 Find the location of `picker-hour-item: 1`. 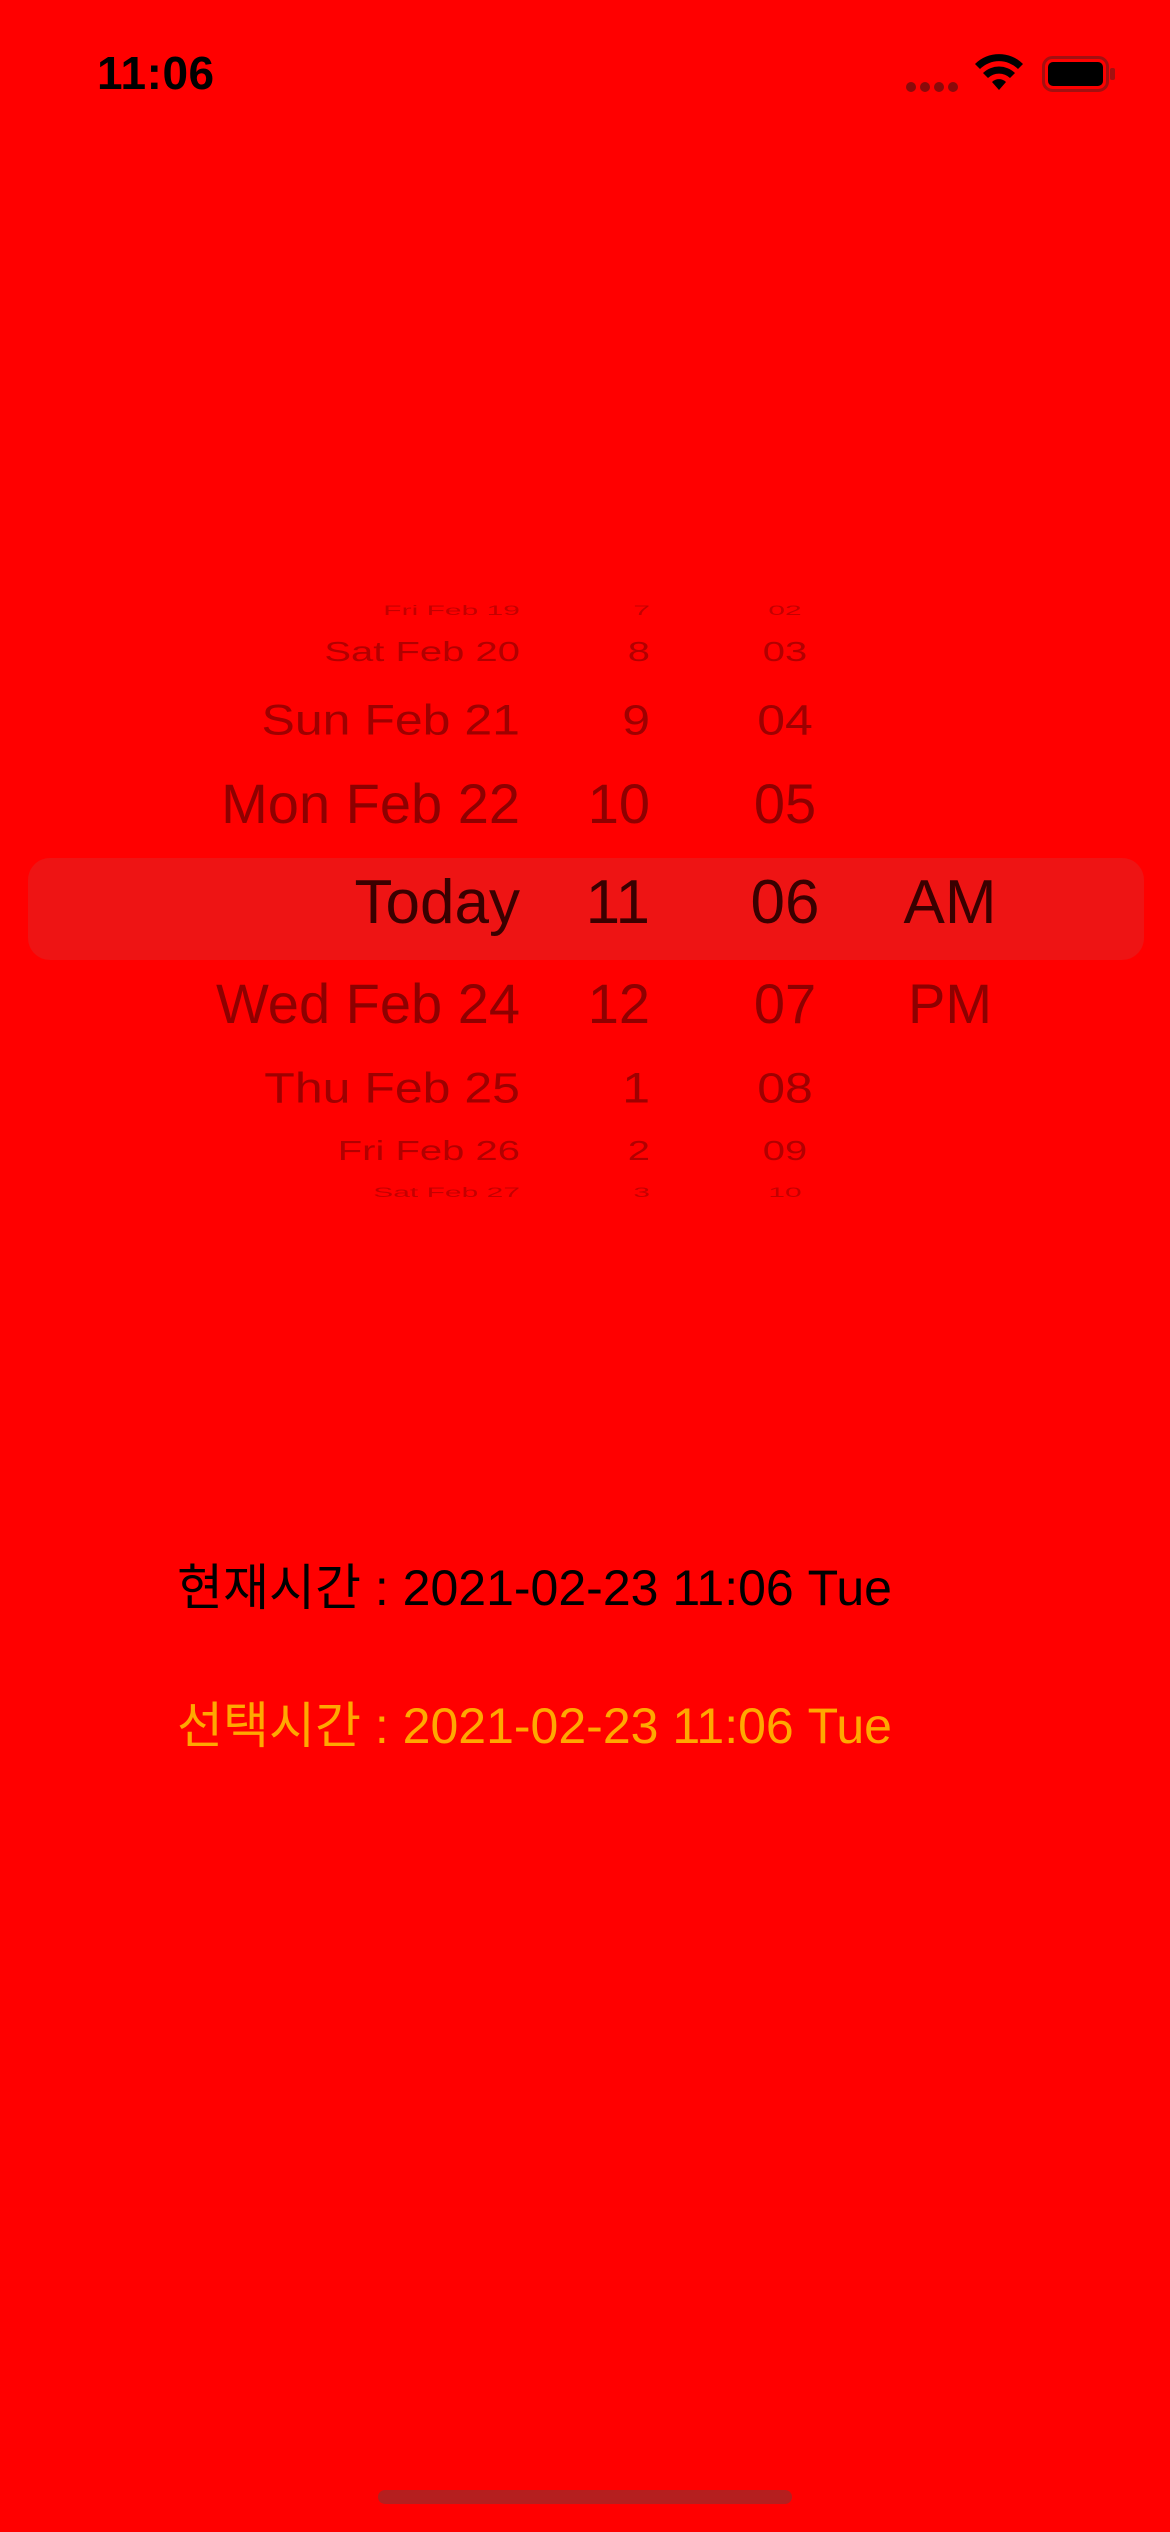

picker-hour-item: 1 is located at coordinates (636, 1088).